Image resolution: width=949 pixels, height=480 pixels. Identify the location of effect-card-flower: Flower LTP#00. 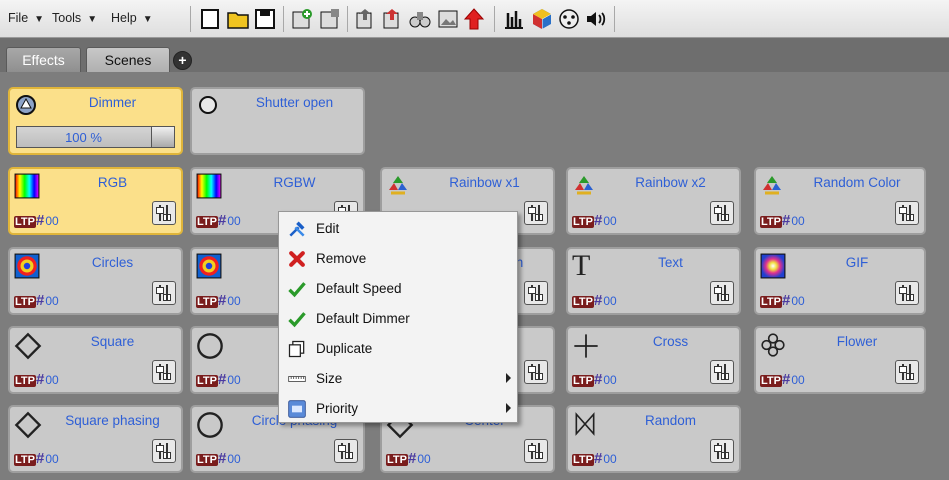
(840, 360).